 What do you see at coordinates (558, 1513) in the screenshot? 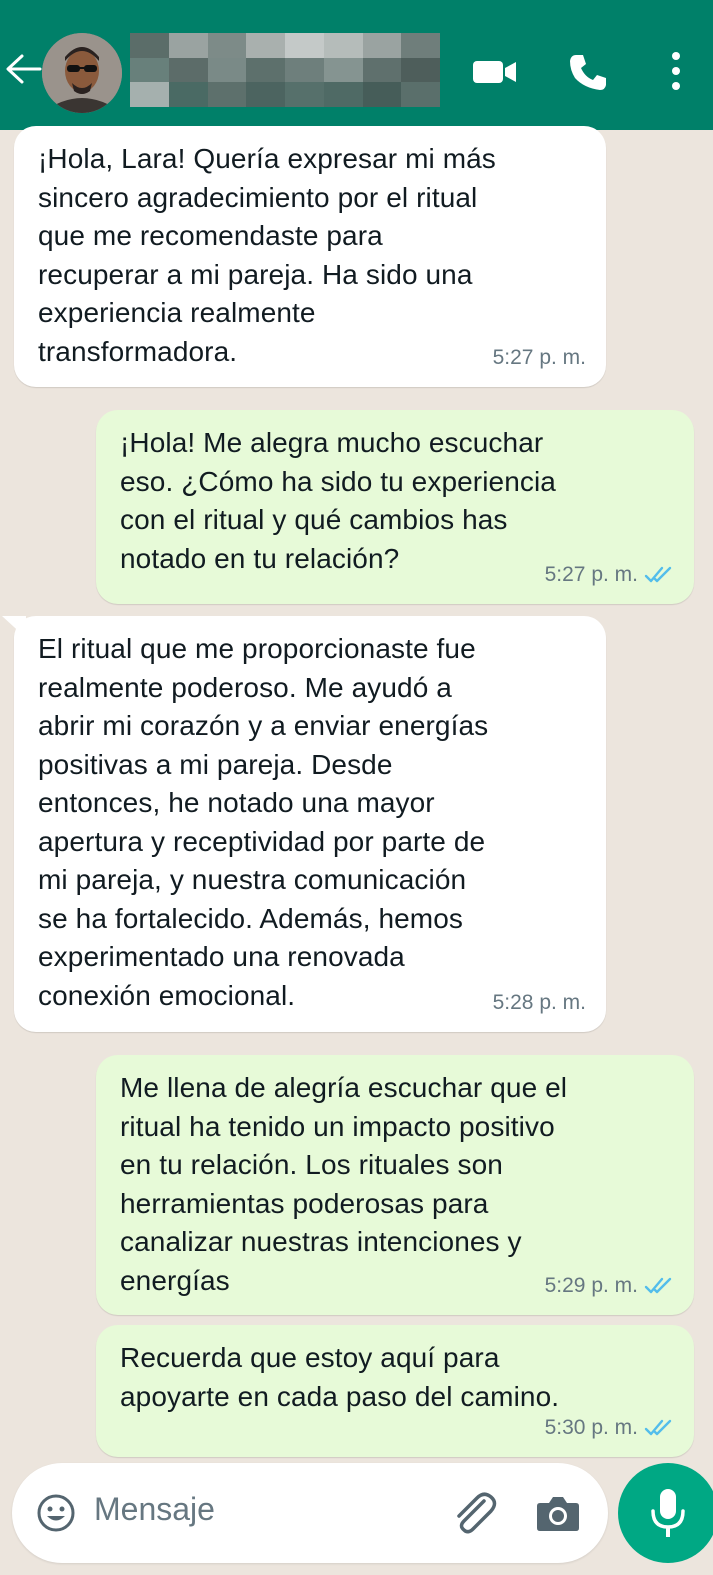
I see `camera-icon` at bounding box center [558, 1513].